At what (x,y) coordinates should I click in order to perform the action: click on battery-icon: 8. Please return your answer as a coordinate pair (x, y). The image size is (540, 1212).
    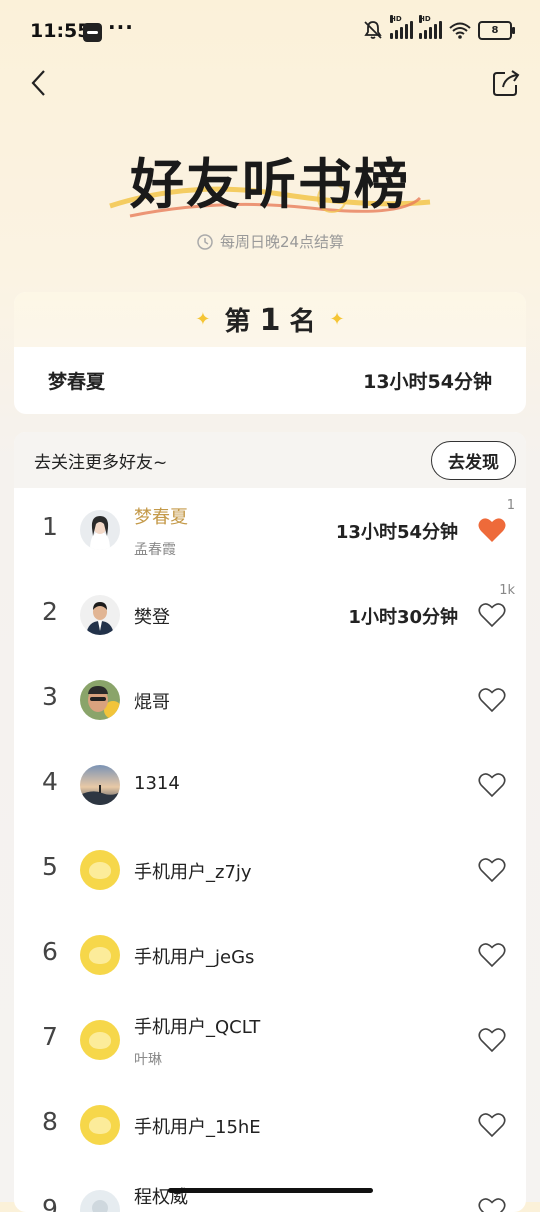
    Looking at the image, I should click on (496, 30).